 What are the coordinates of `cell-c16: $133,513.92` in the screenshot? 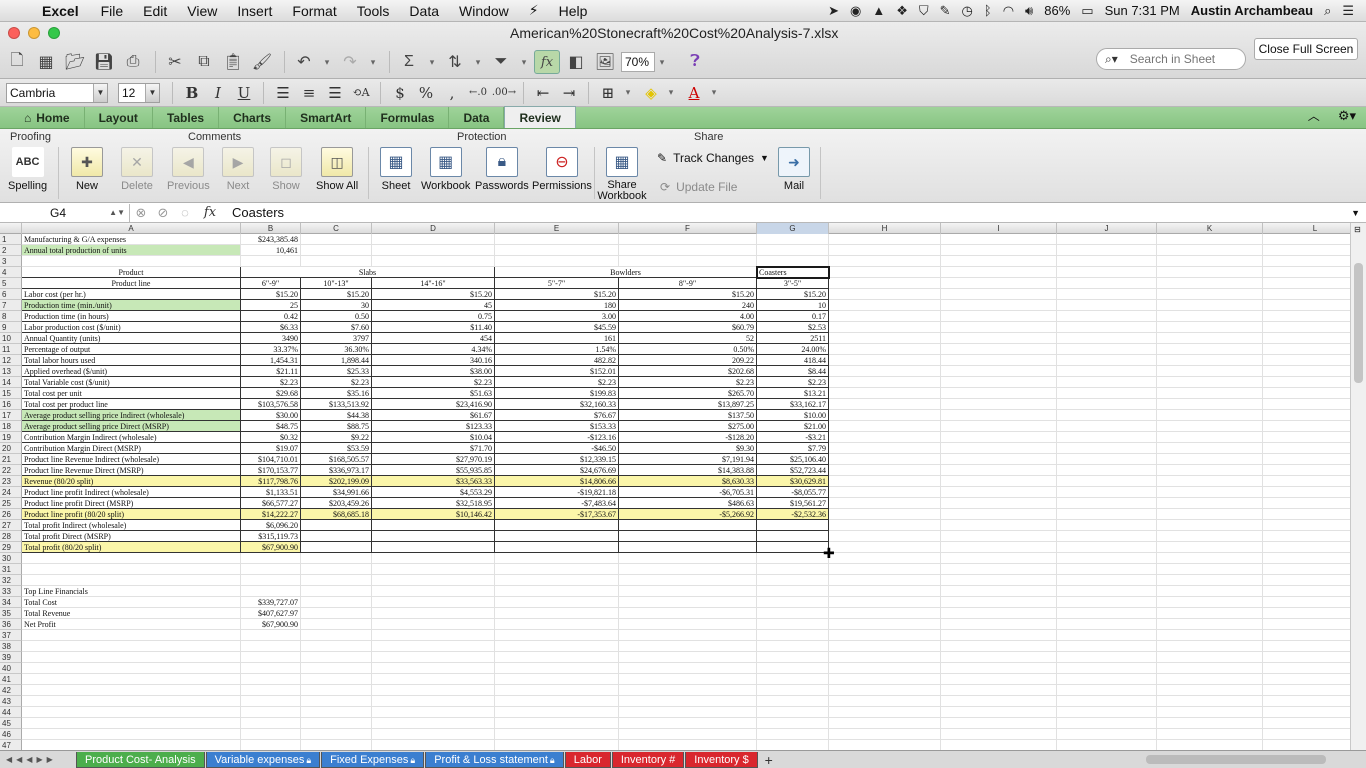 It's located at (336, 404).